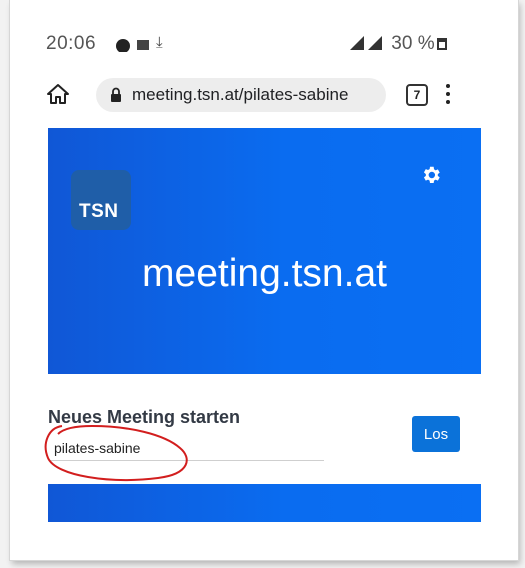 This screenshot has height=568, width=525. Describe the element at coordinates (143, 45) in the screenshot. I see `image-notification-icon` at that location.